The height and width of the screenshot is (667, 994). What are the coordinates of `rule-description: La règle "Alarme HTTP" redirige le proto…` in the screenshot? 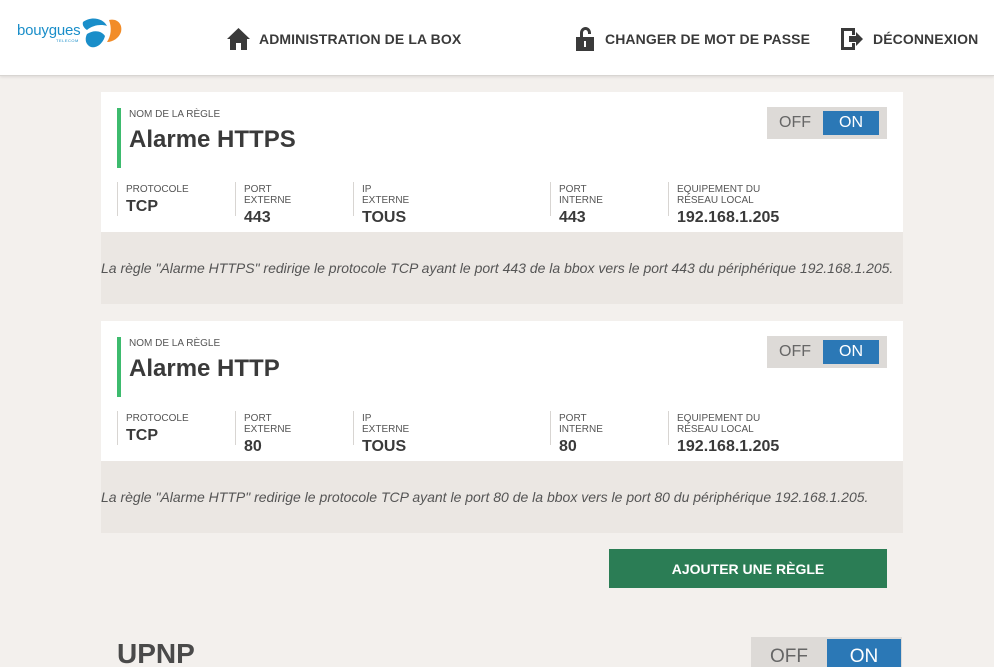 It's located at (502, 497).